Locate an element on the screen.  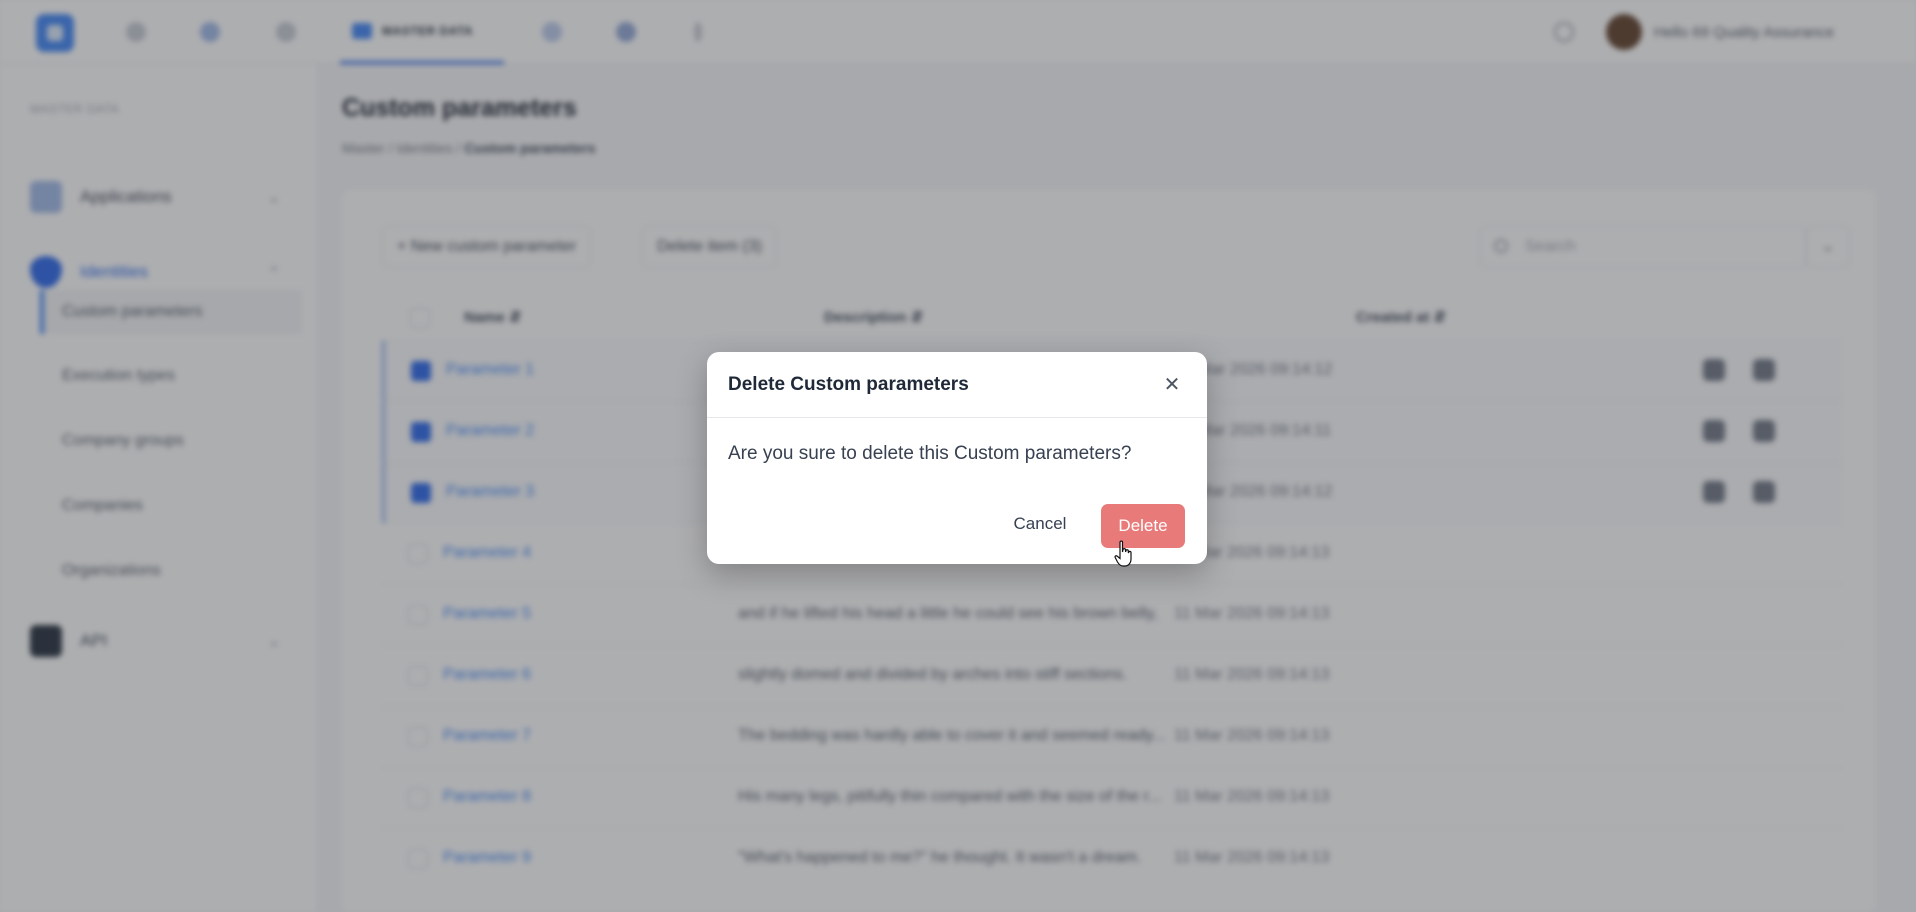
dialog-header: Delete Custom parameters ✕ is located at coordinates (957, 385).